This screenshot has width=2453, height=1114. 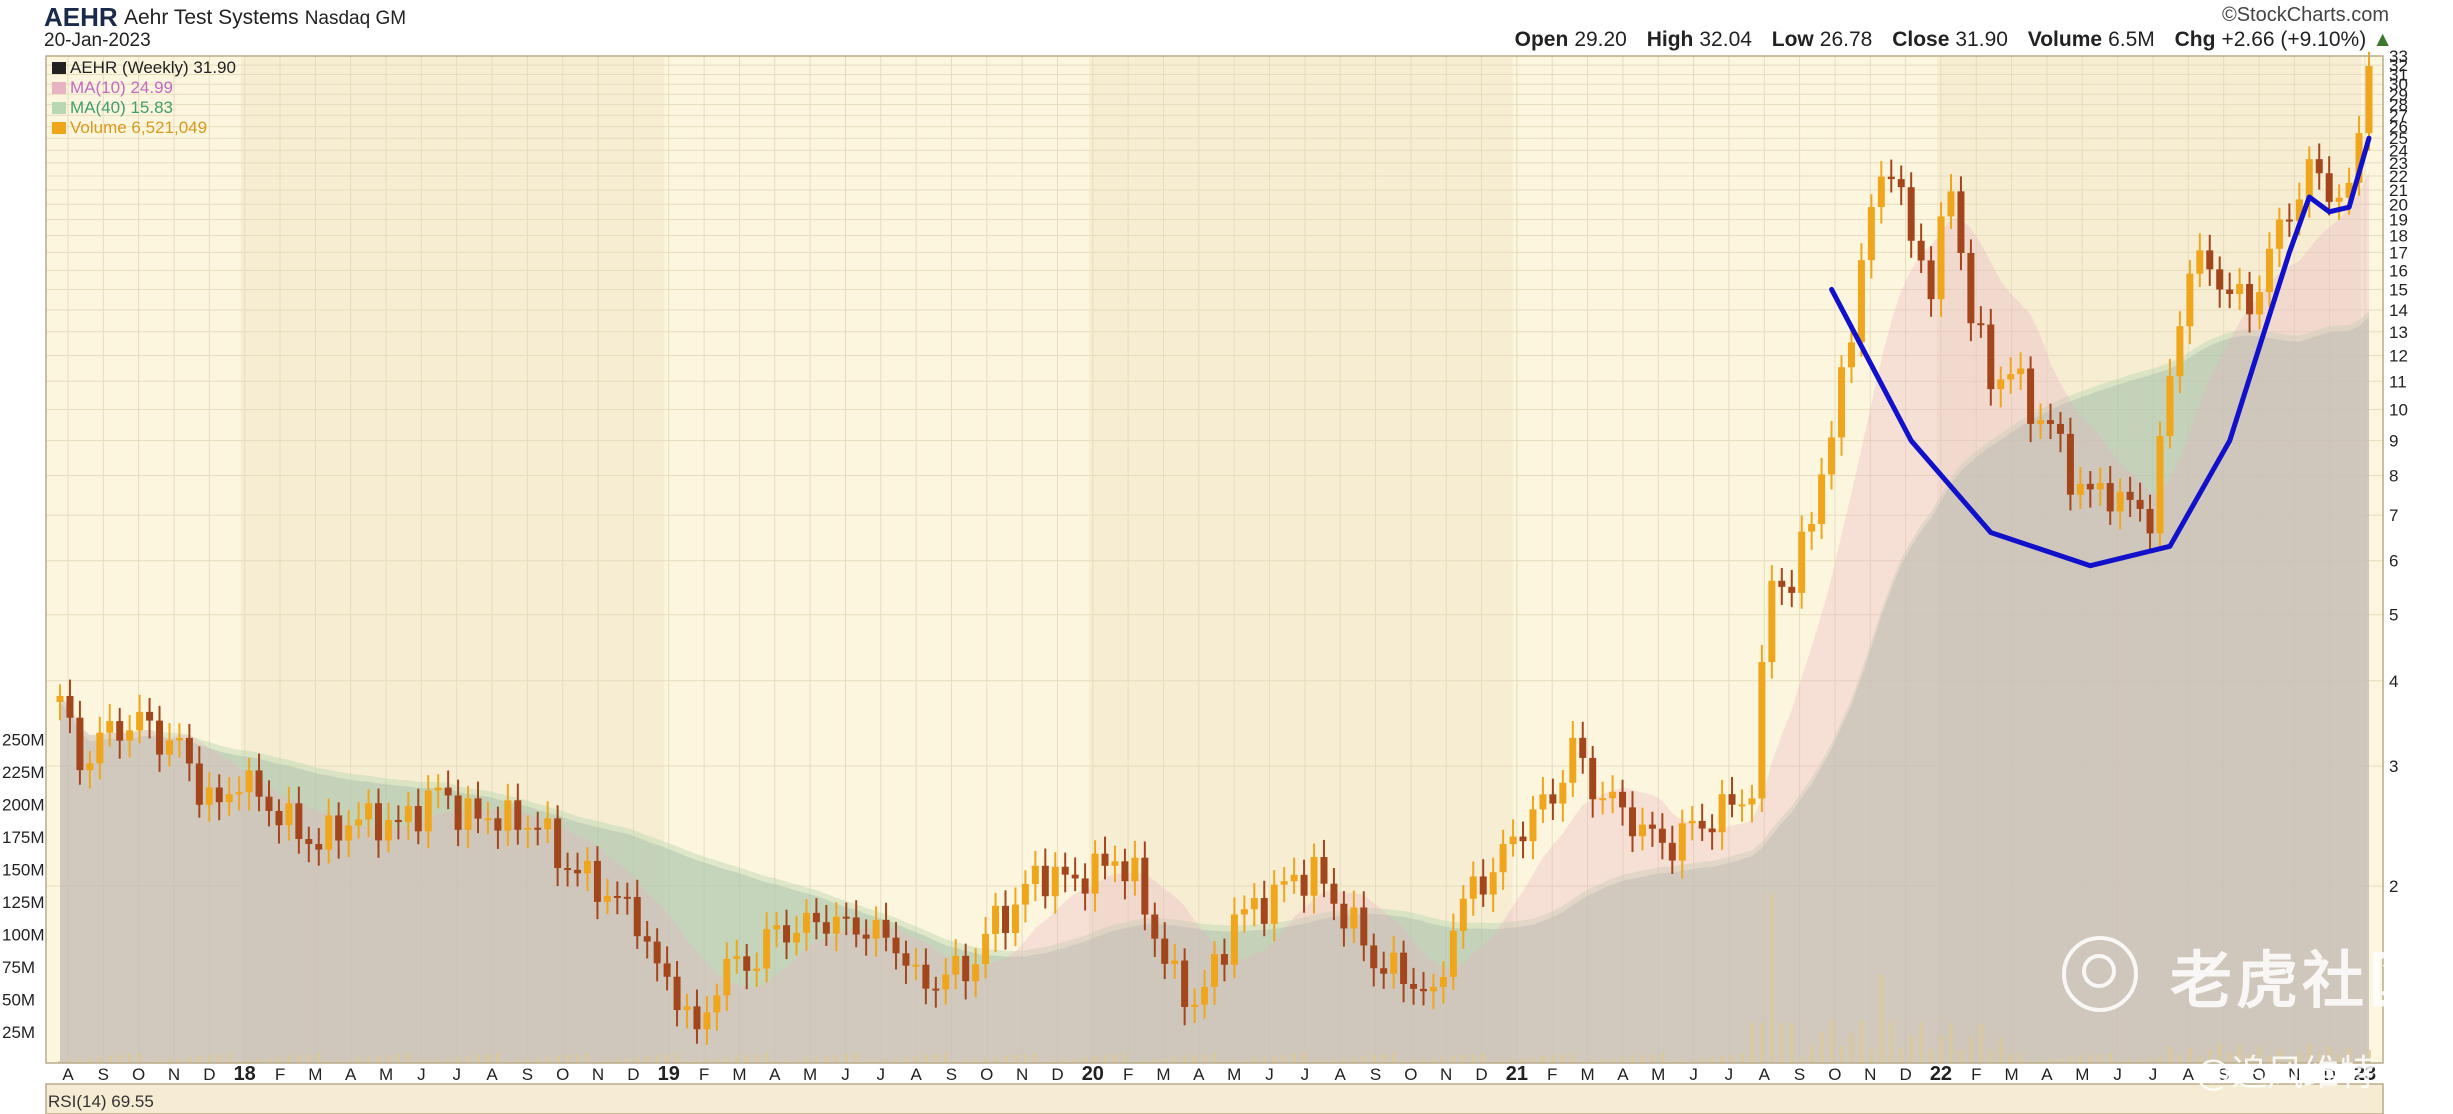 What do you see at coordinates (633, 1074) in the screenshot?
I see `x-tick-label: D` at bounding box center [633, 1074].